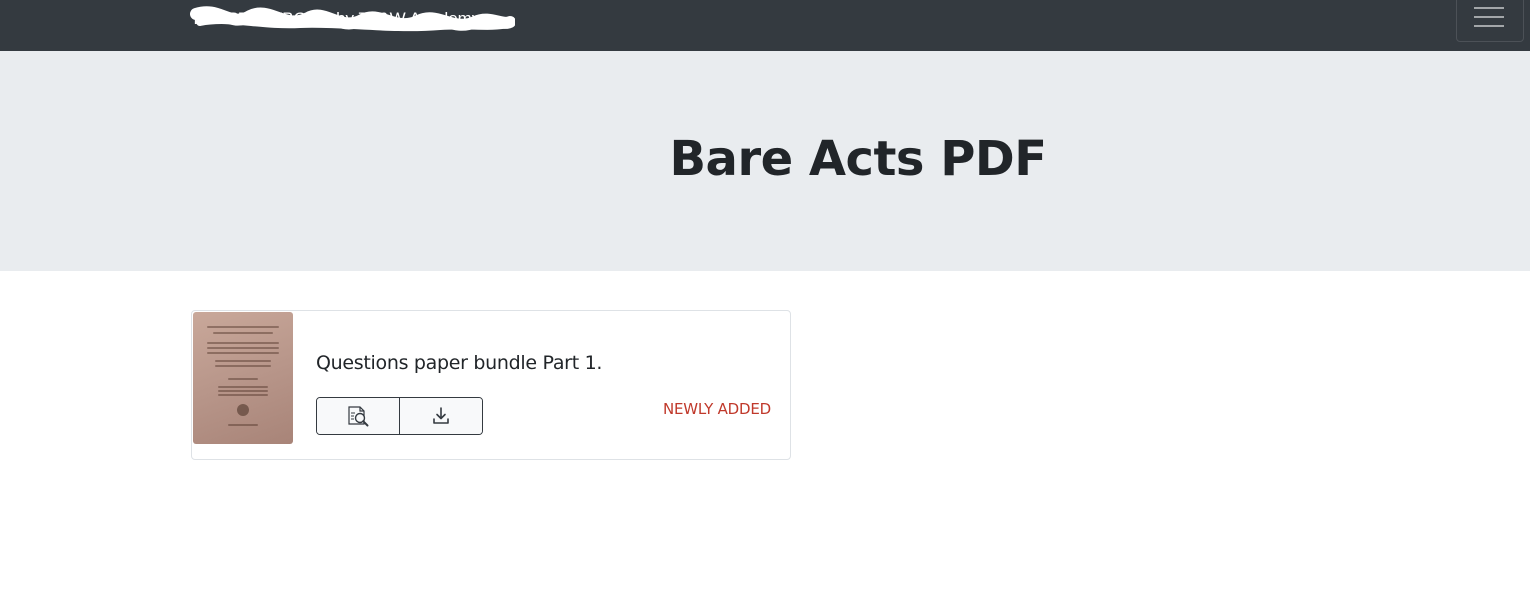 This screenshot has width=1530, height=613. Describe the element at coordinates (858, 159) in the screenshot. I see `page-title: Bare Acts PDF` at that location.